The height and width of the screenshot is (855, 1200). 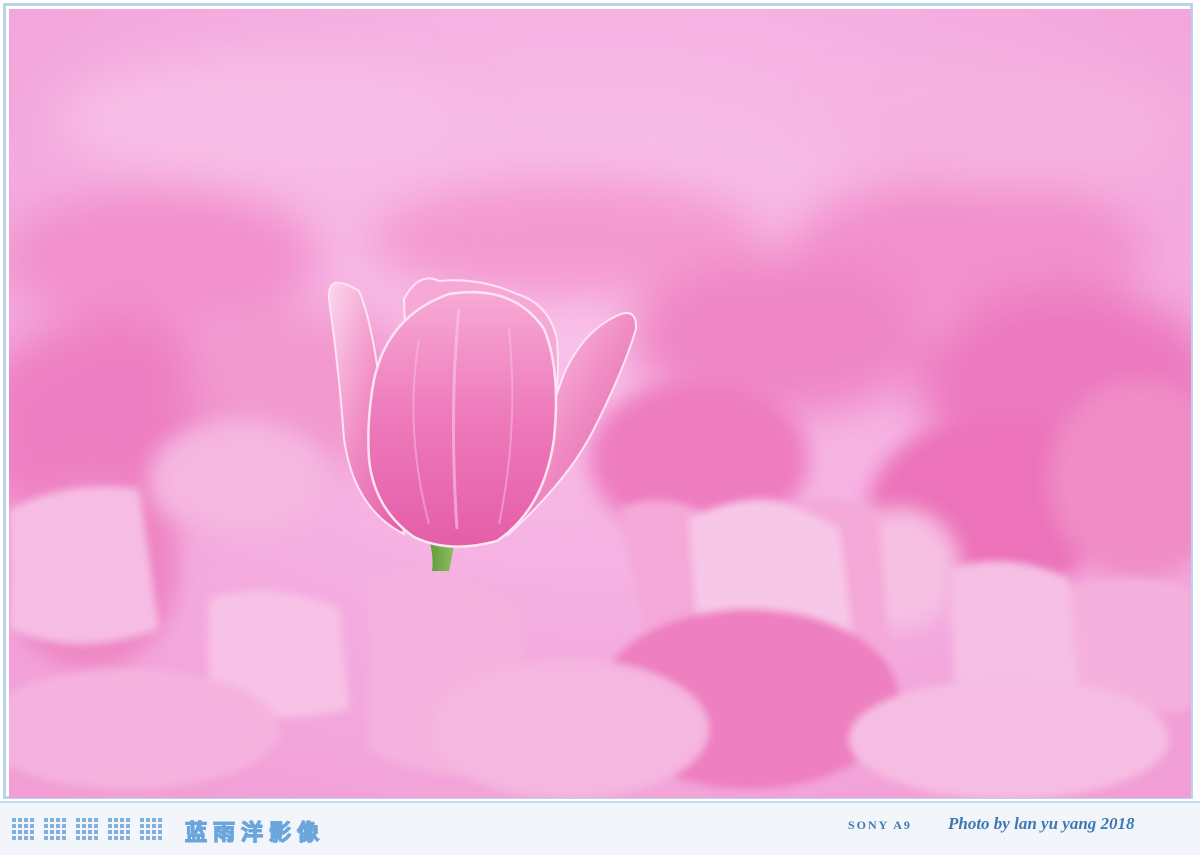 I want to click on tulip-petal-front, so click(x=462, y=419).